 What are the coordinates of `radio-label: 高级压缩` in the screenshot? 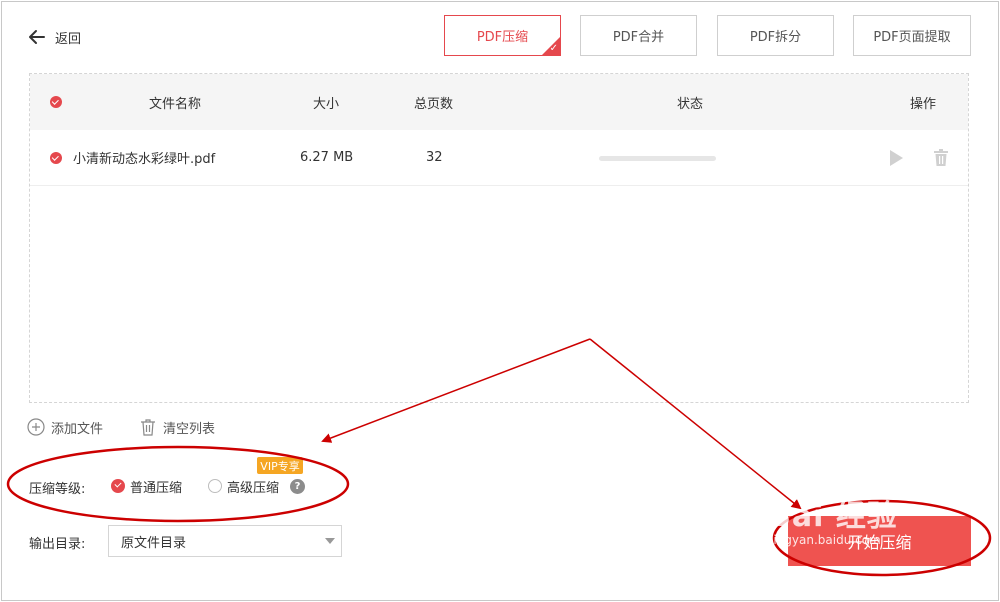 It's located at (253, 488).